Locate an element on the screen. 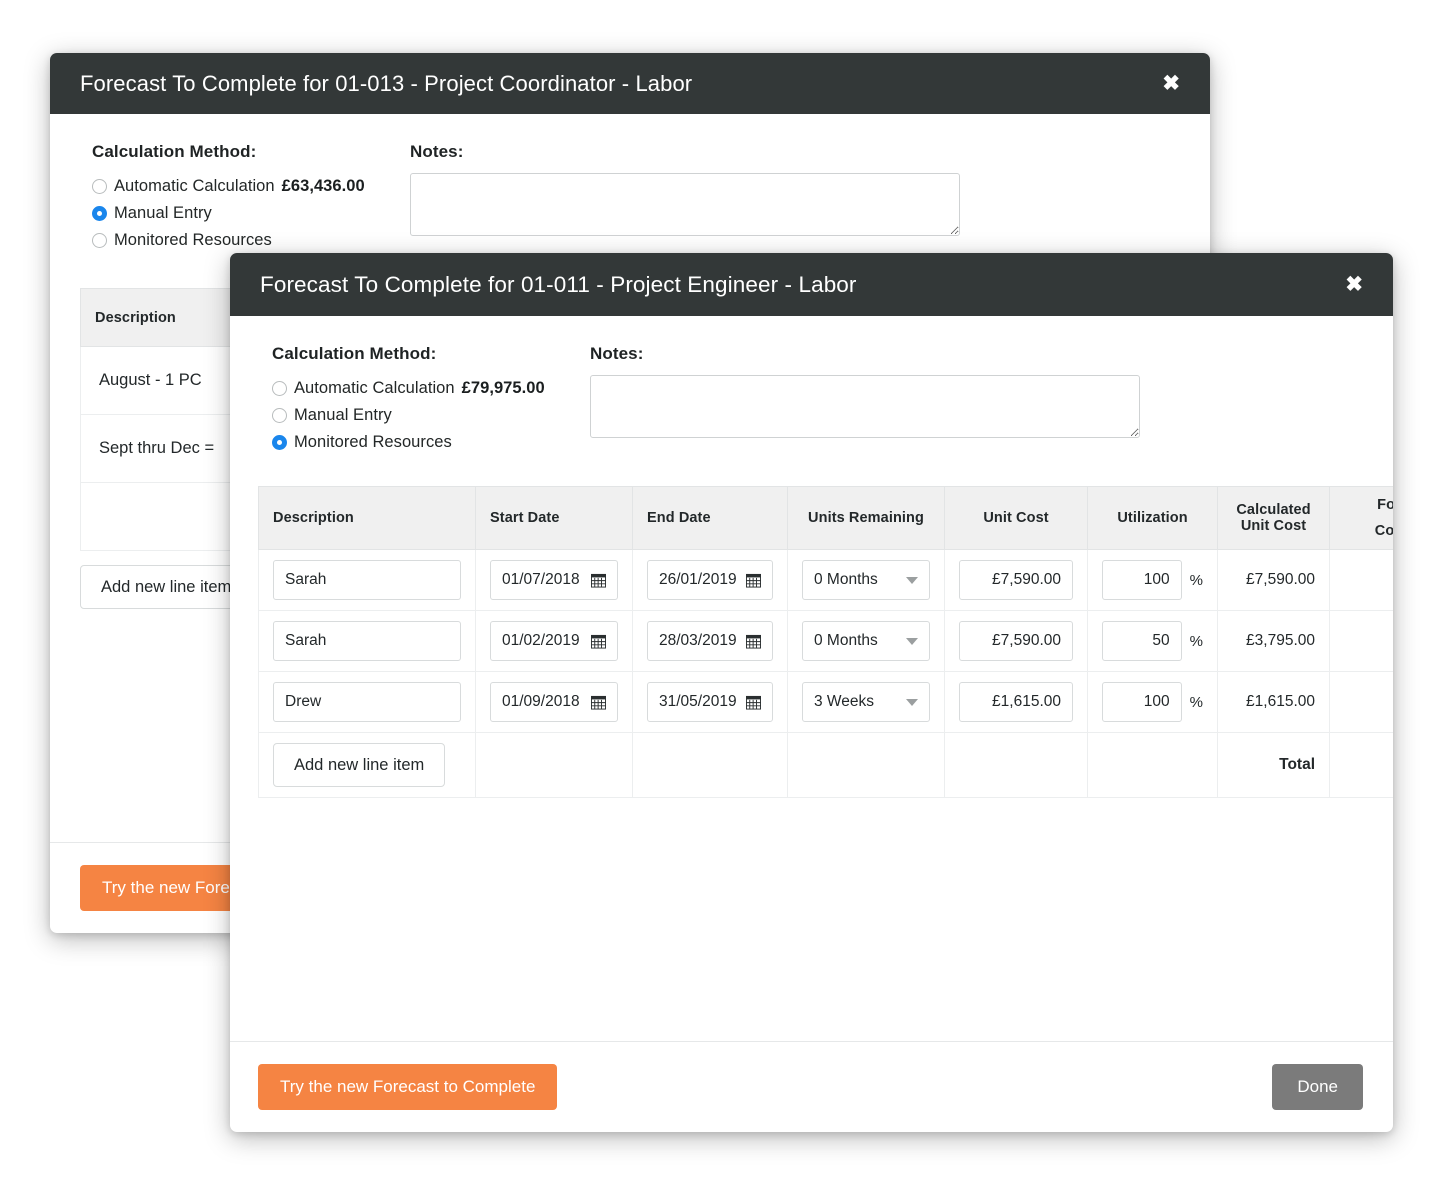 The image size is (1440, 1185). start-date-value: 01/09/2018 is located at coordinates (541, 701).